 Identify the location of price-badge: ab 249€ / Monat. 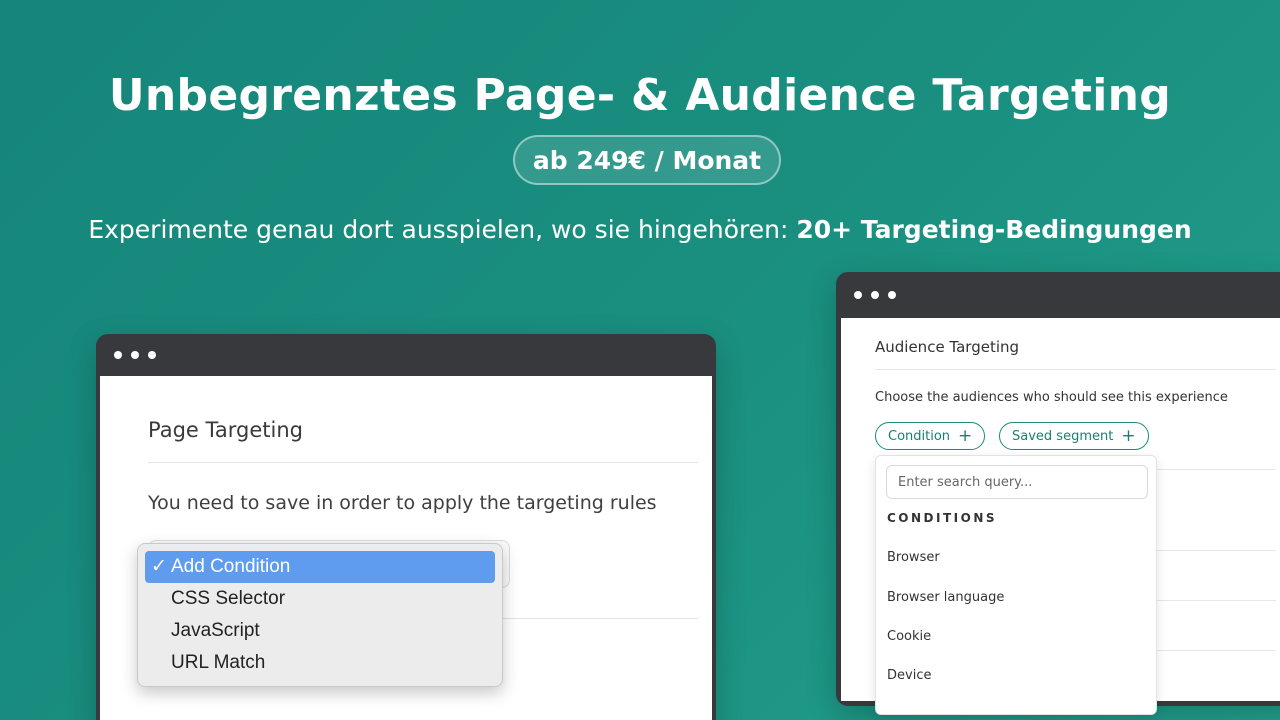
(647, 160).